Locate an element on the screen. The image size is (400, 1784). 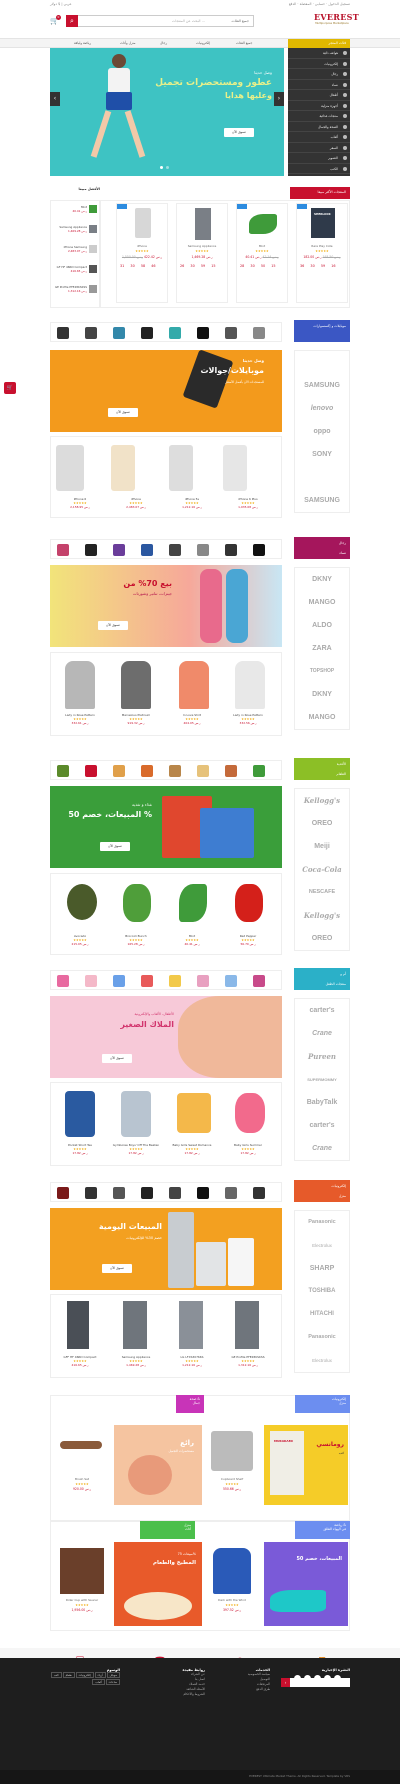
product-card: Dark with the Wind ★★★★★ ر.س 397.52 is located at coordinates (232, 1584).